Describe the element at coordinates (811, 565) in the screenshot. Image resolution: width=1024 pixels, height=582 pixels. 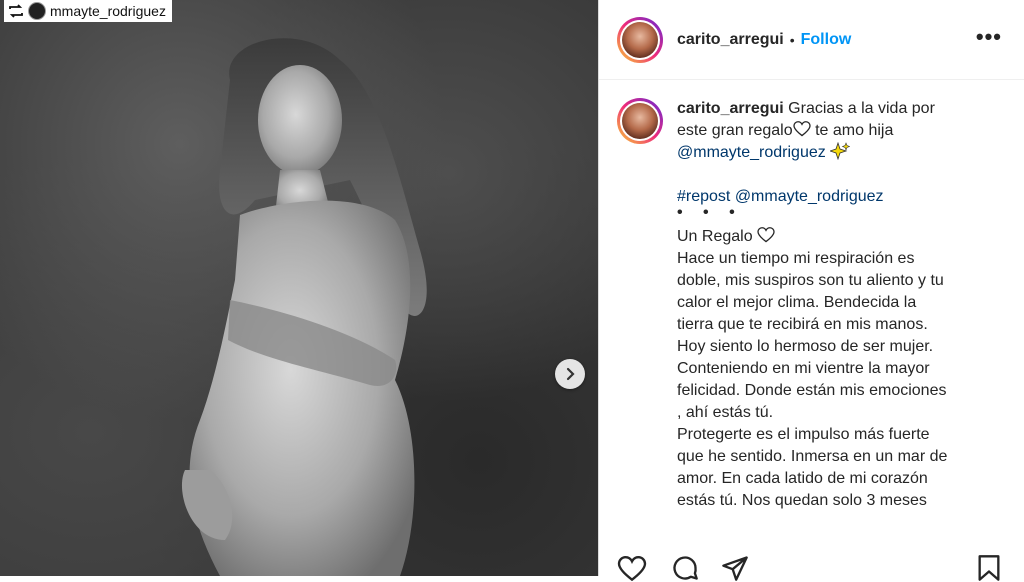
I see `action-bar` at that location.